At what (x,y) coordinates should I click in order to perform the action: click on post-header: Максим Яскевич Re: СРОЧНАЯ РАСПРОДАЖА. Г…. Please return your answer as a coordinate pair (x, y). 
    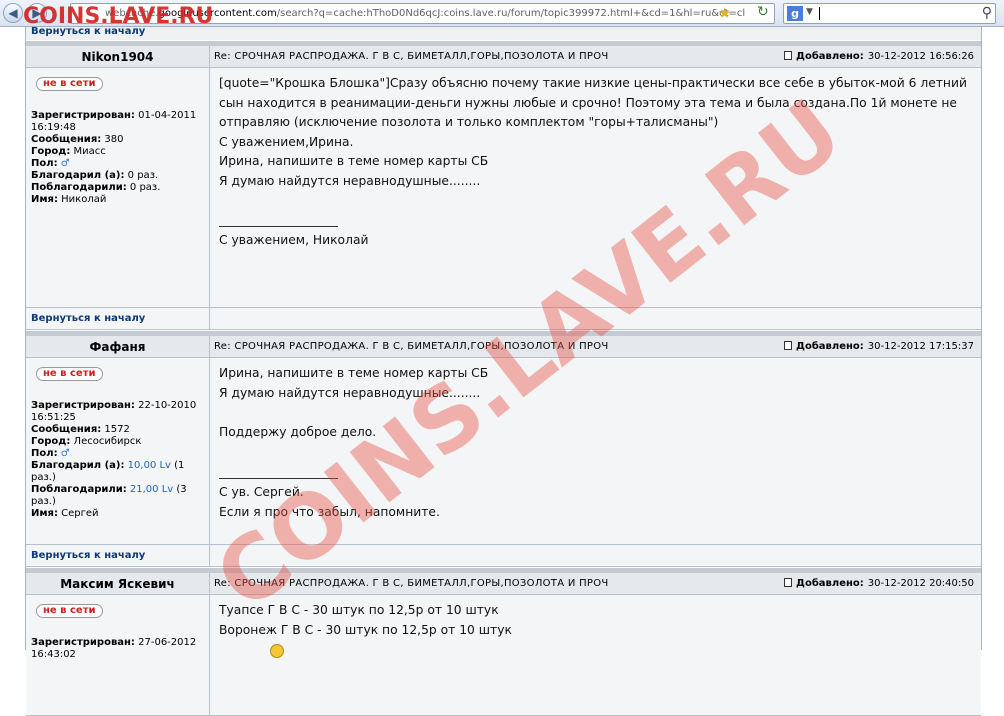
    Looking at the image, I should click on (503, 584).